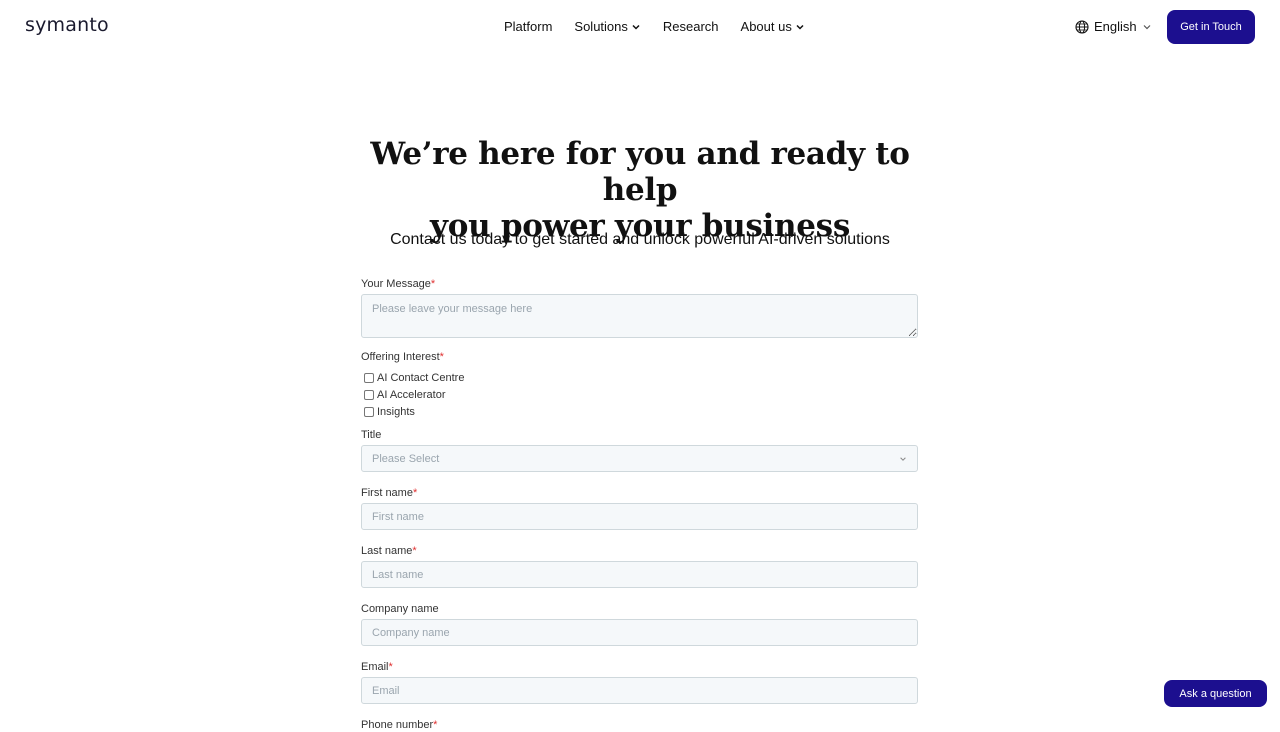 The width and height of the screenshot is (1280, 732). Describe the element at coordinates (639, 551) in the screenshot. I see `last-name-label: Last name*` at that location.